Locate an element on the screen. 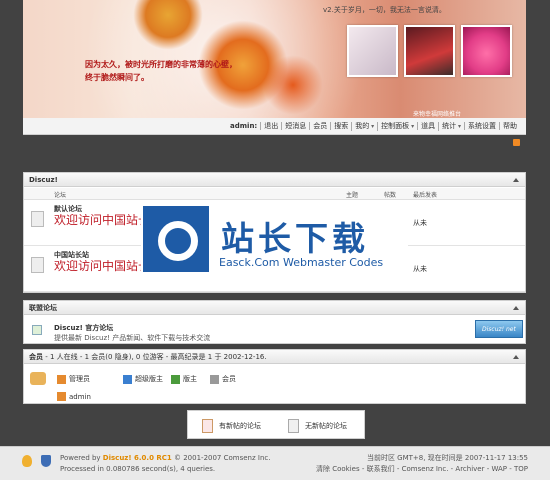 The image size is (550, 480). forum-name: 默认论坛 is located at coordinates (68, 209).